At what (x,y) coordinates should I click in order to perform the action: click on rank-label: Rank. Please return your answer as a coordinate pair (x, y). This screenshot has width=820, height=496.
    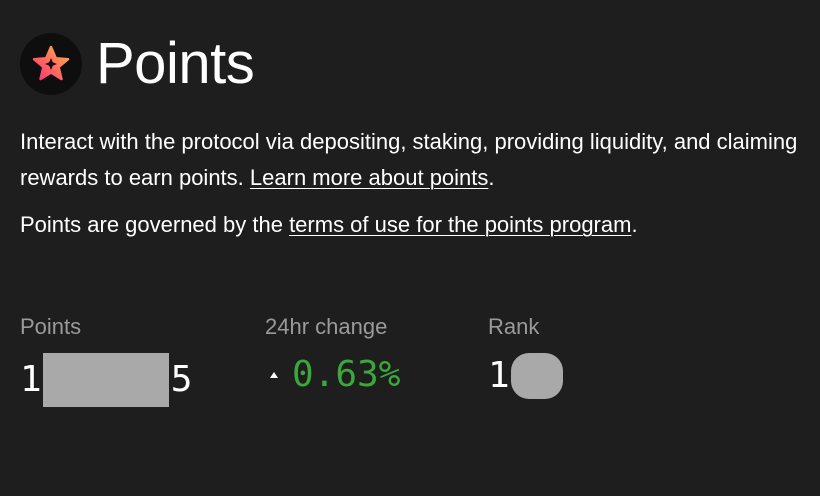
    Looking at the image, I should click on (514, 326).